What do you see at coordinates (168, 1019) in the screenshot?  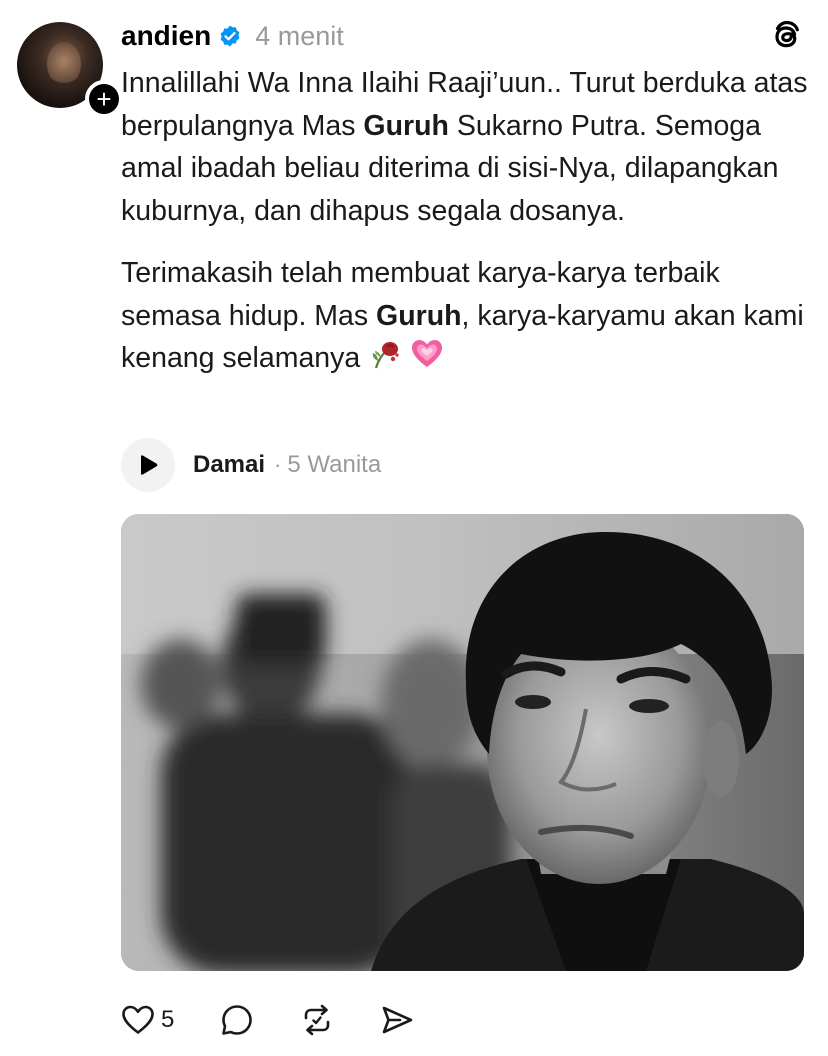 I see `like-count: 5` at bounding box center [168, 1019].